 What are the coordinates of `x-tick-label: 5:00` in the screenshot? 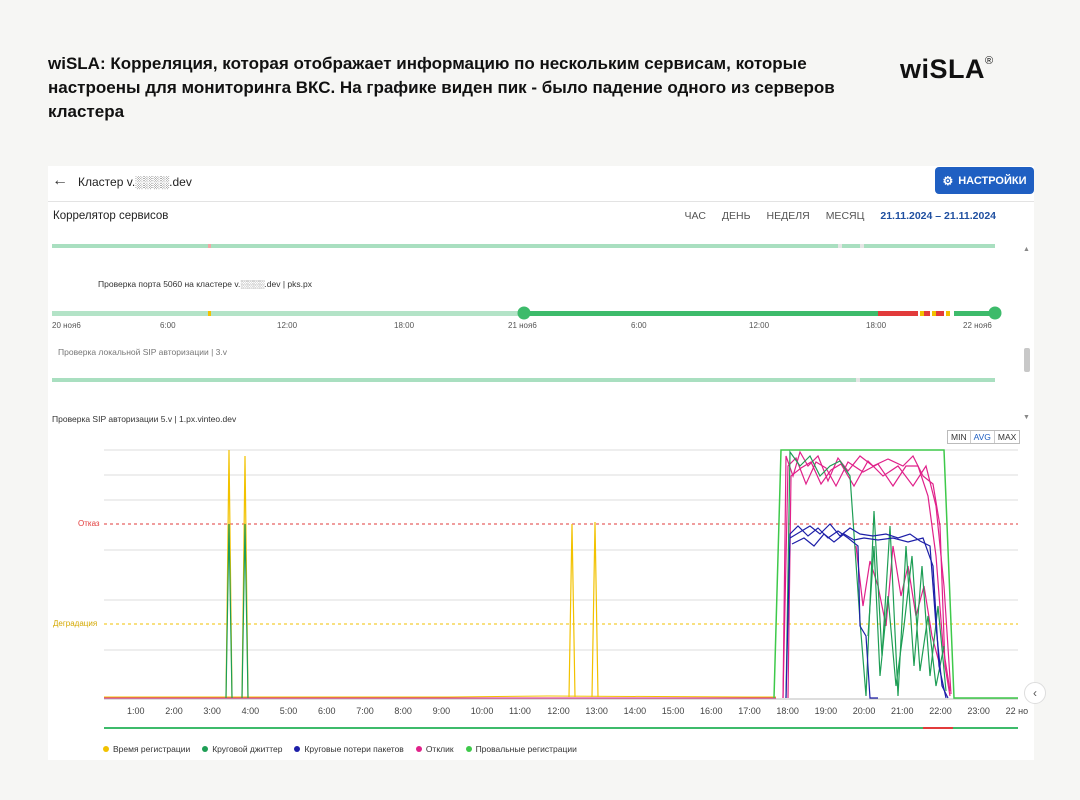 It's located at (288, 711).